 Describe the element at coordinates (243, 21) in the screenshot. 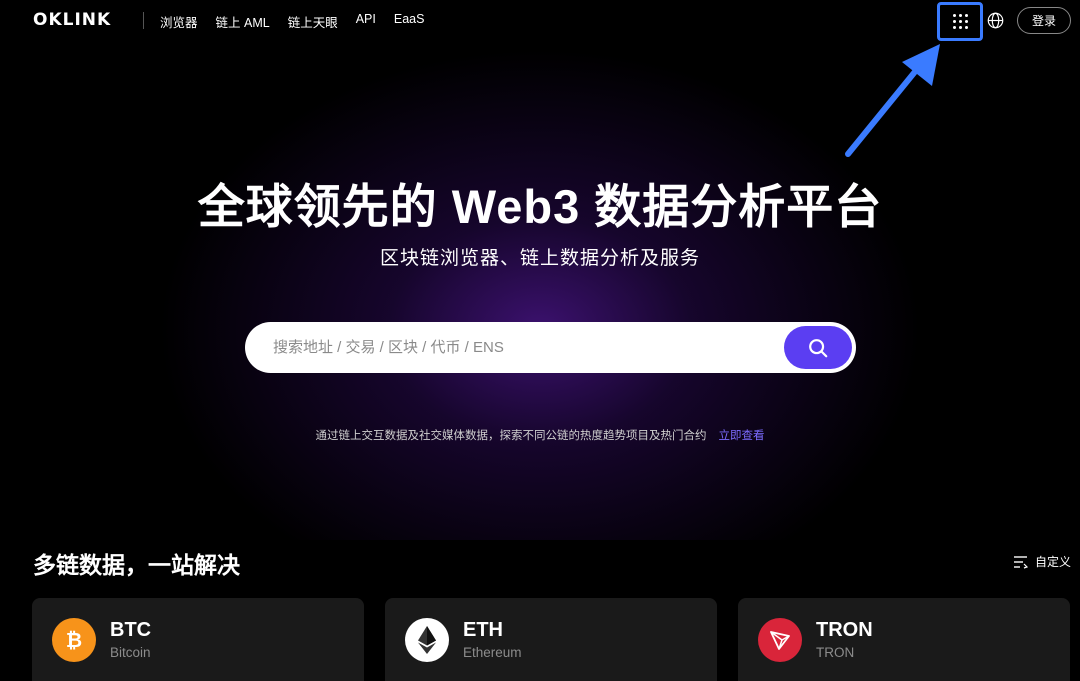

I see `nav-item-aml: 链上 AML` at that location.